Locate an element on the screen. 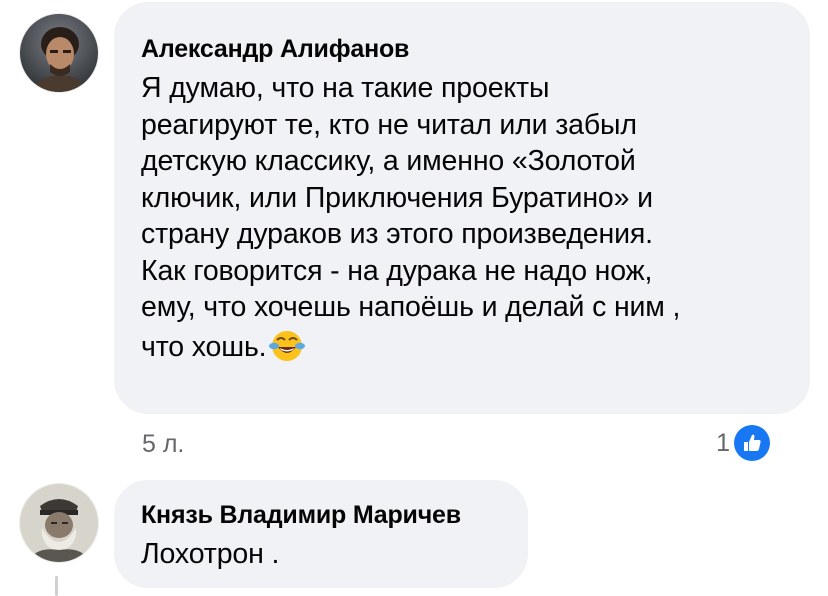 The height and width of the screenshot is (596, 828). comment-author-name: Александр Алифанов is located at coordinates (463, 49).